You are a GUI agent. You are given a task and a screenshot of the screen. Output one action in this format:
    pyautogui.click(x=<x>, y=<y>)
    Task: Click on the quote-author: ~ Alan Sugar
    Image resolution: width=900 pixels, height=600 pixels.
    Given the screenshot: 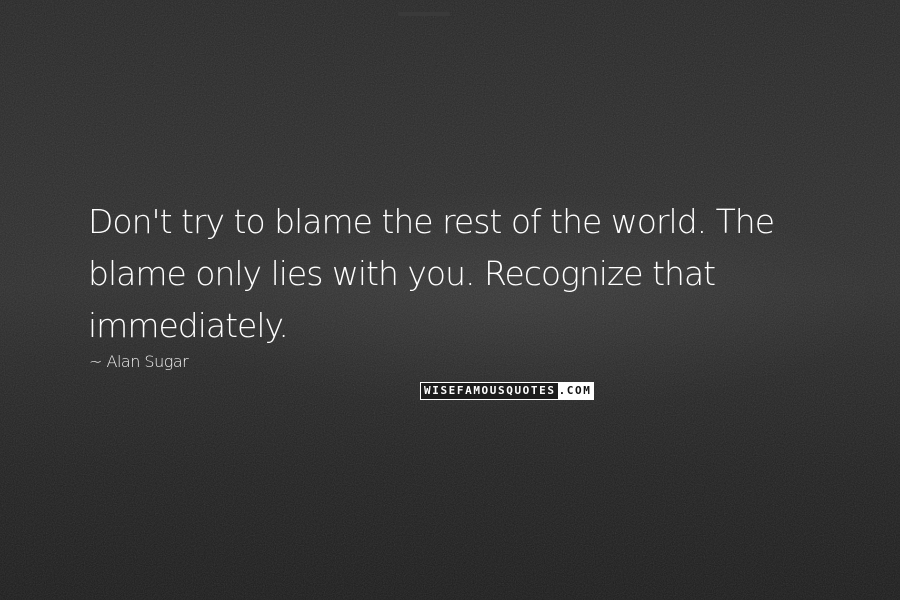 What is the action you would take?
    pyautogui.click(x=139, y=361)
    